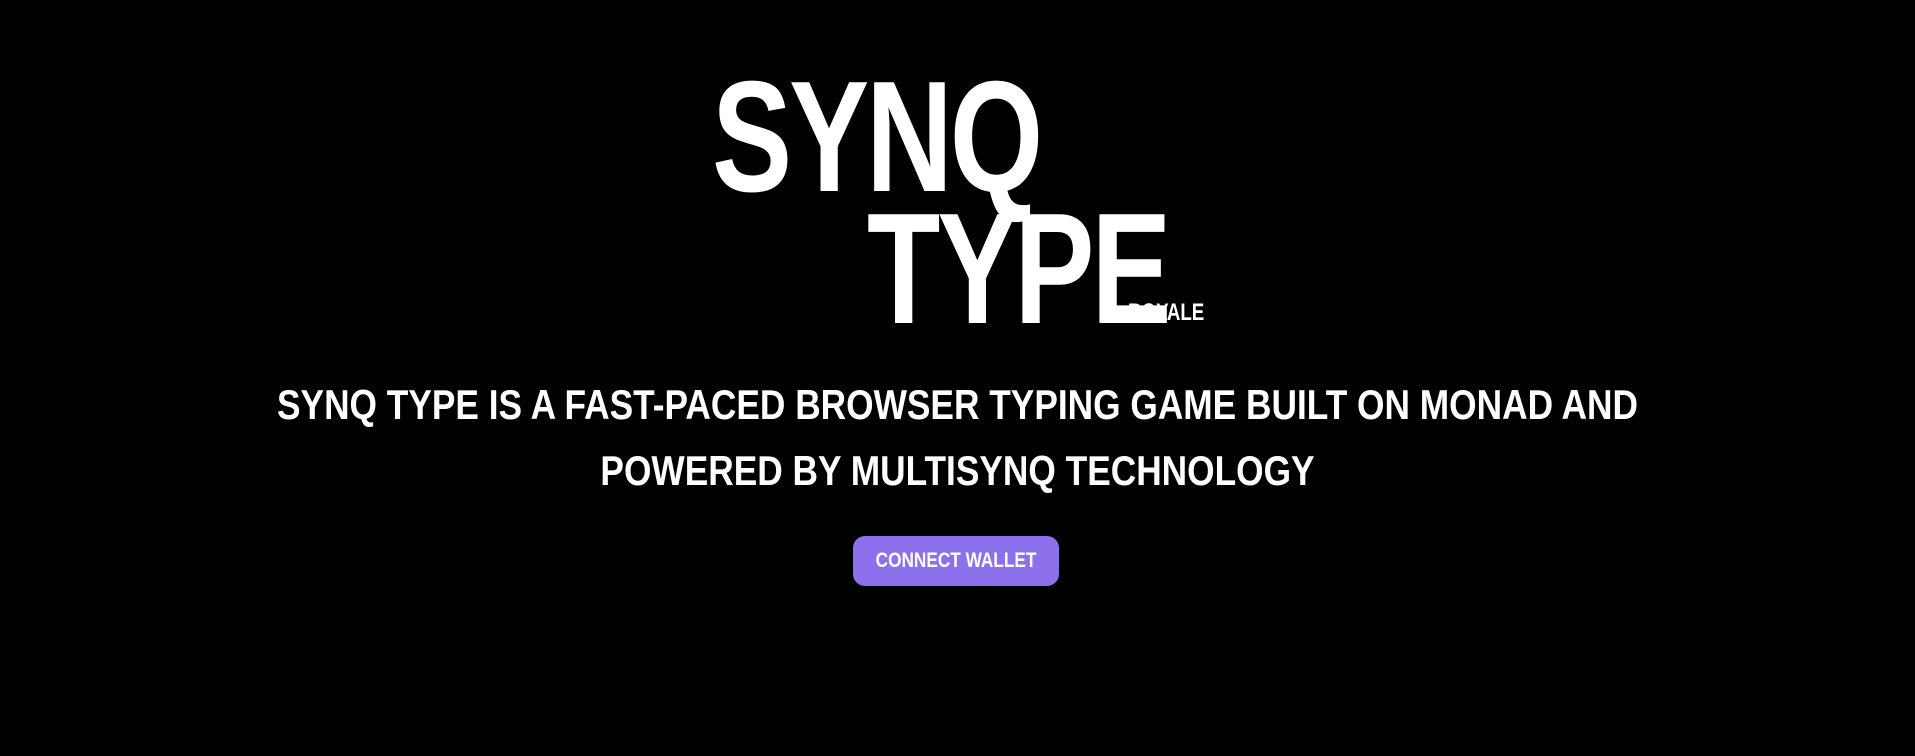 This screenshot has height=756, width=1915. I want to click on connect-wallet-button: CONNECT WALLET, so click(956, 561).